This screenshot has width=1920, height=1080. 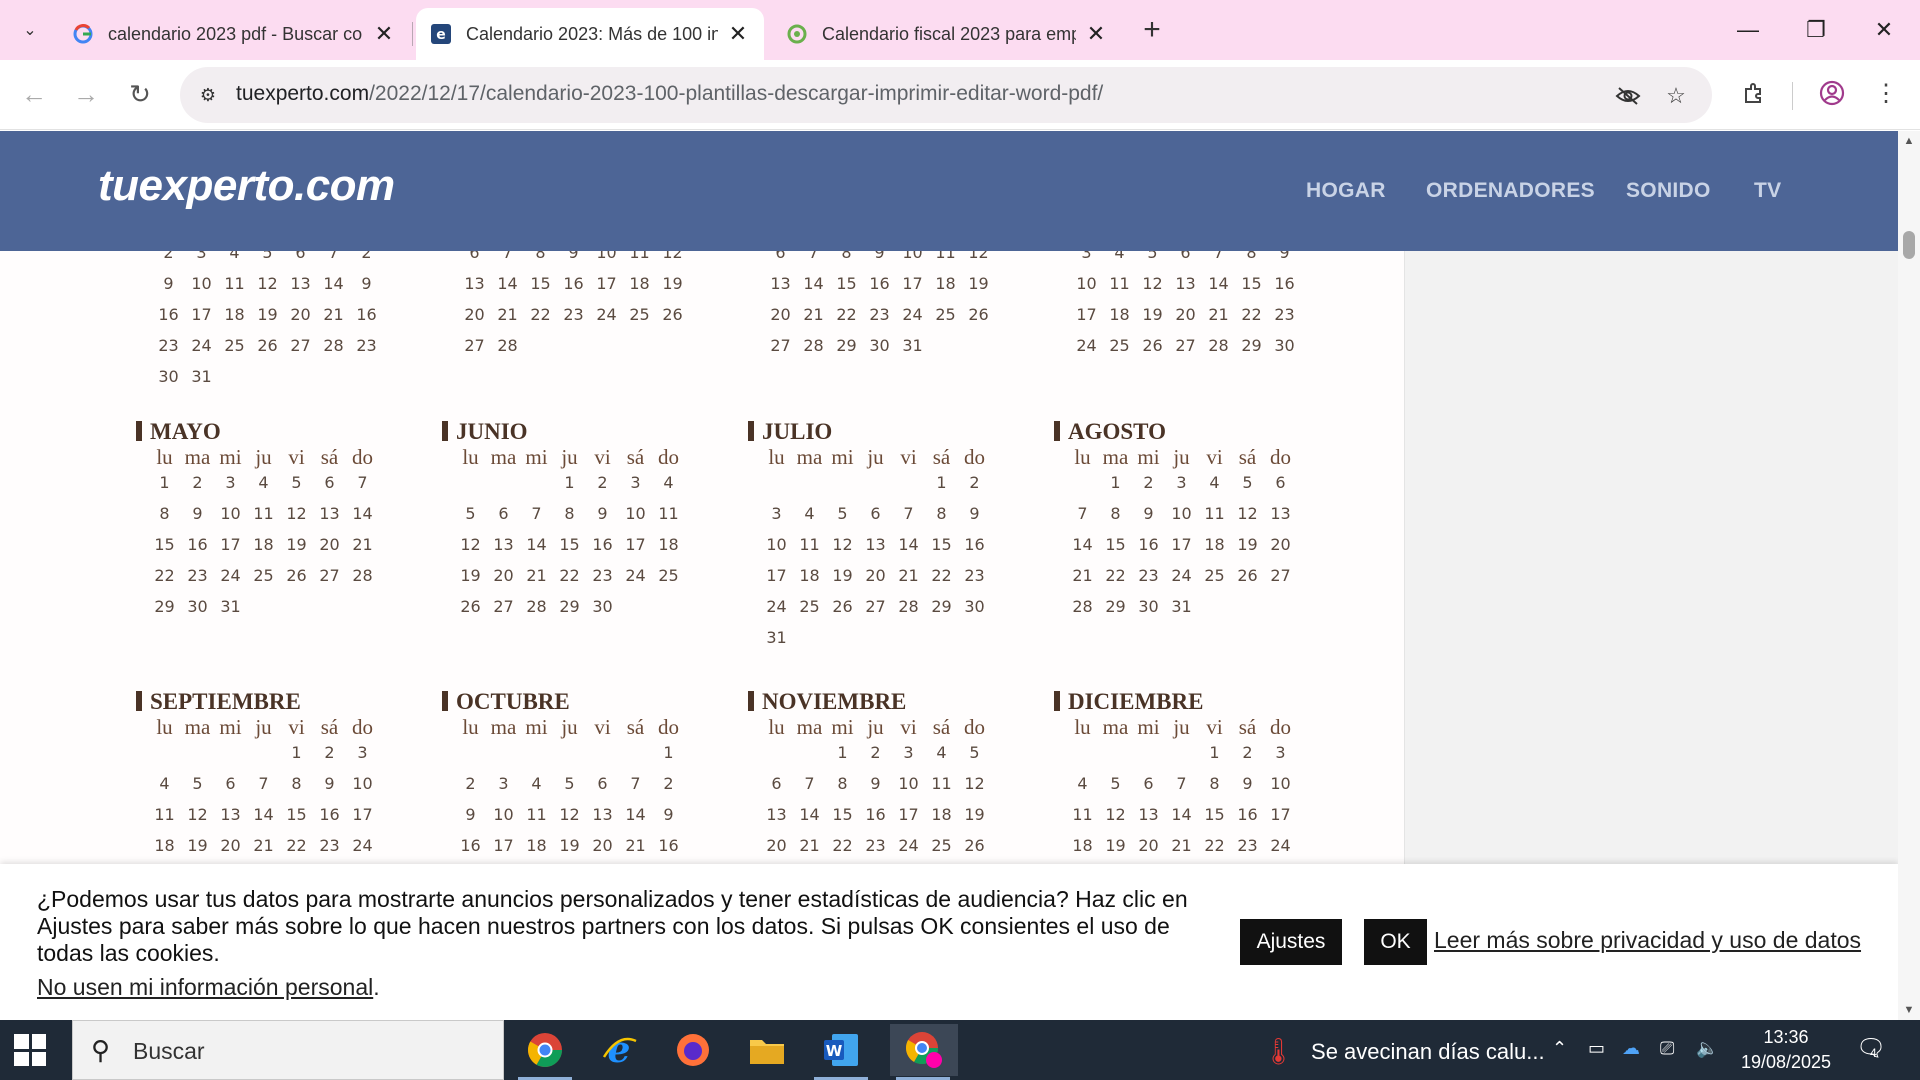 What do you see at coordinates (205, 987) in the screenshot?
I see `opt-out-link: No usen mi información personal` at bounding box center [205, 987].